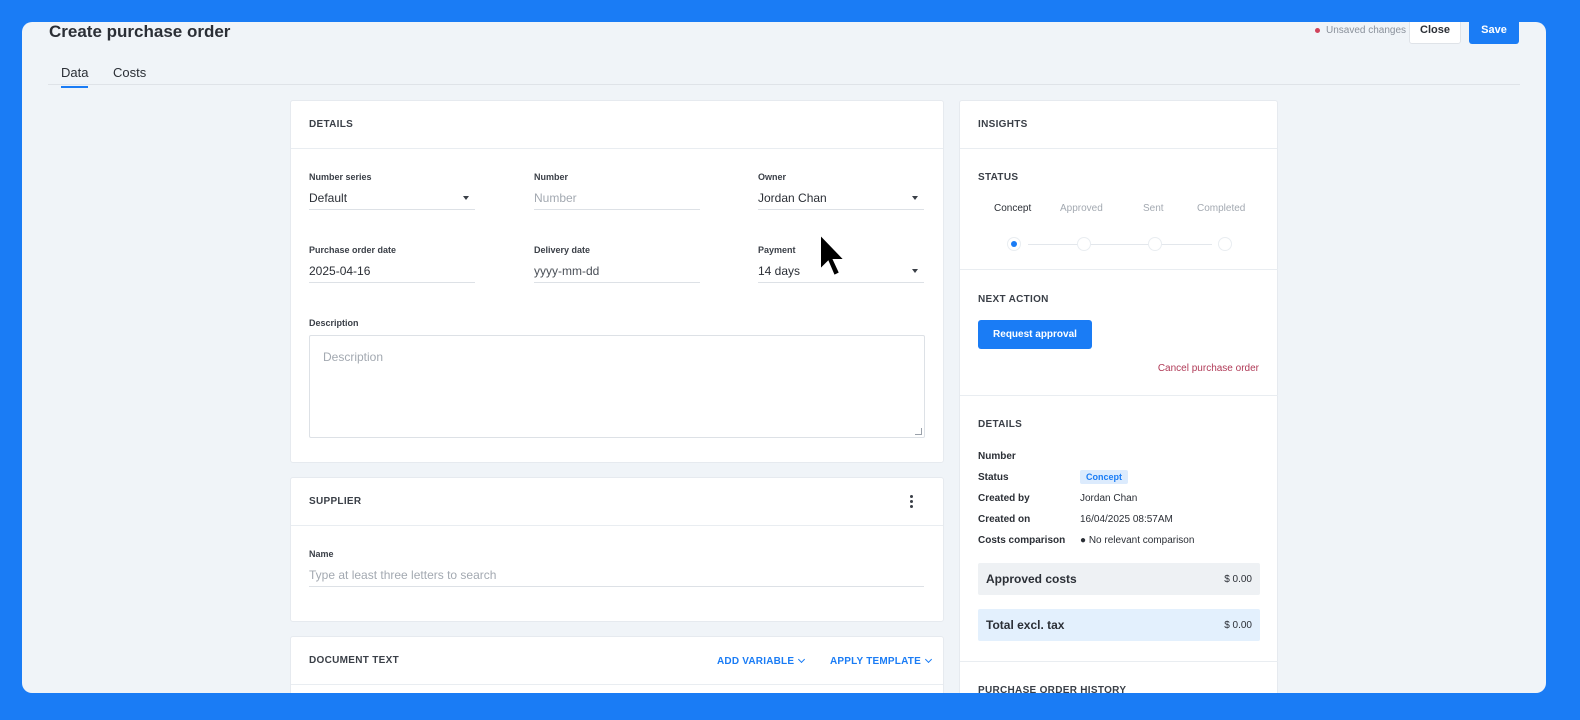  I want to click on tab-costs: Costs, so click(129, 72).